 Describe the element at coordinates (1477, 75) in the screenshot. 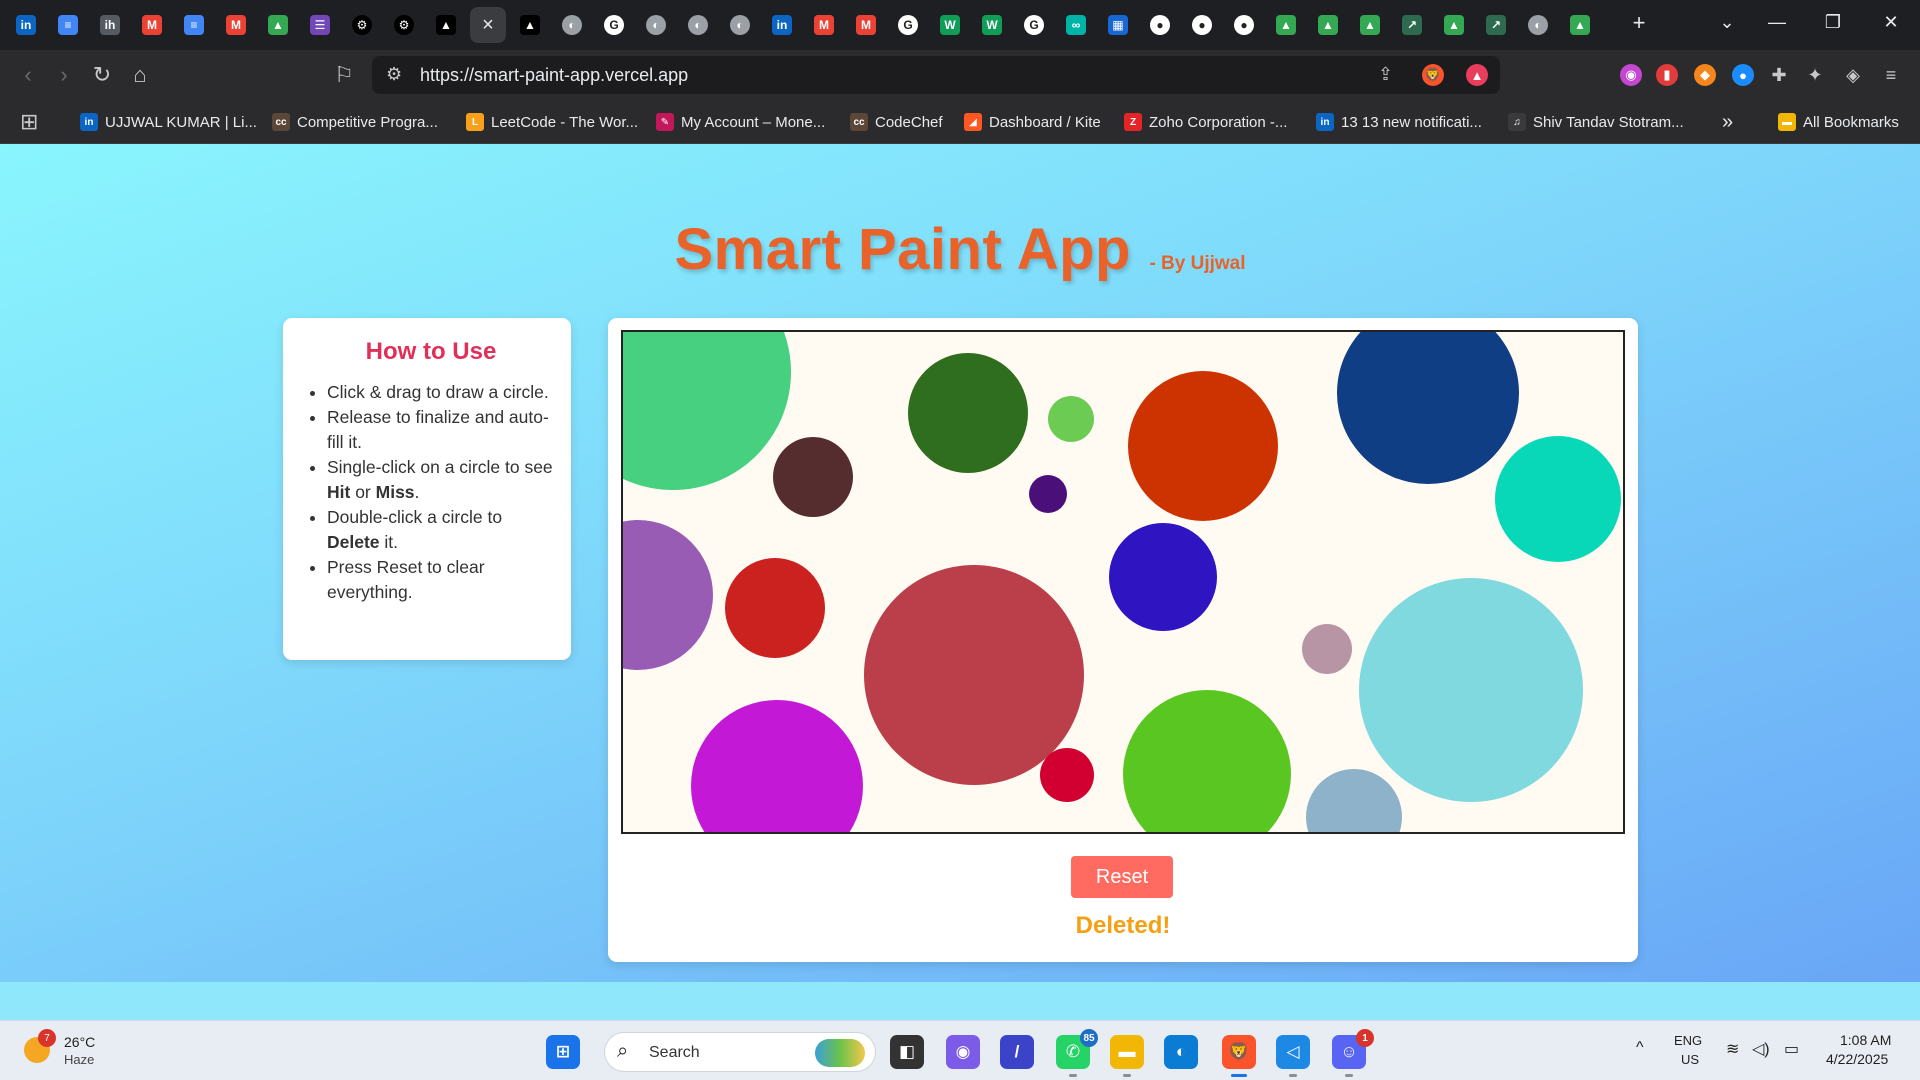

I see `brave-rewards-icon: ▲` at that location.